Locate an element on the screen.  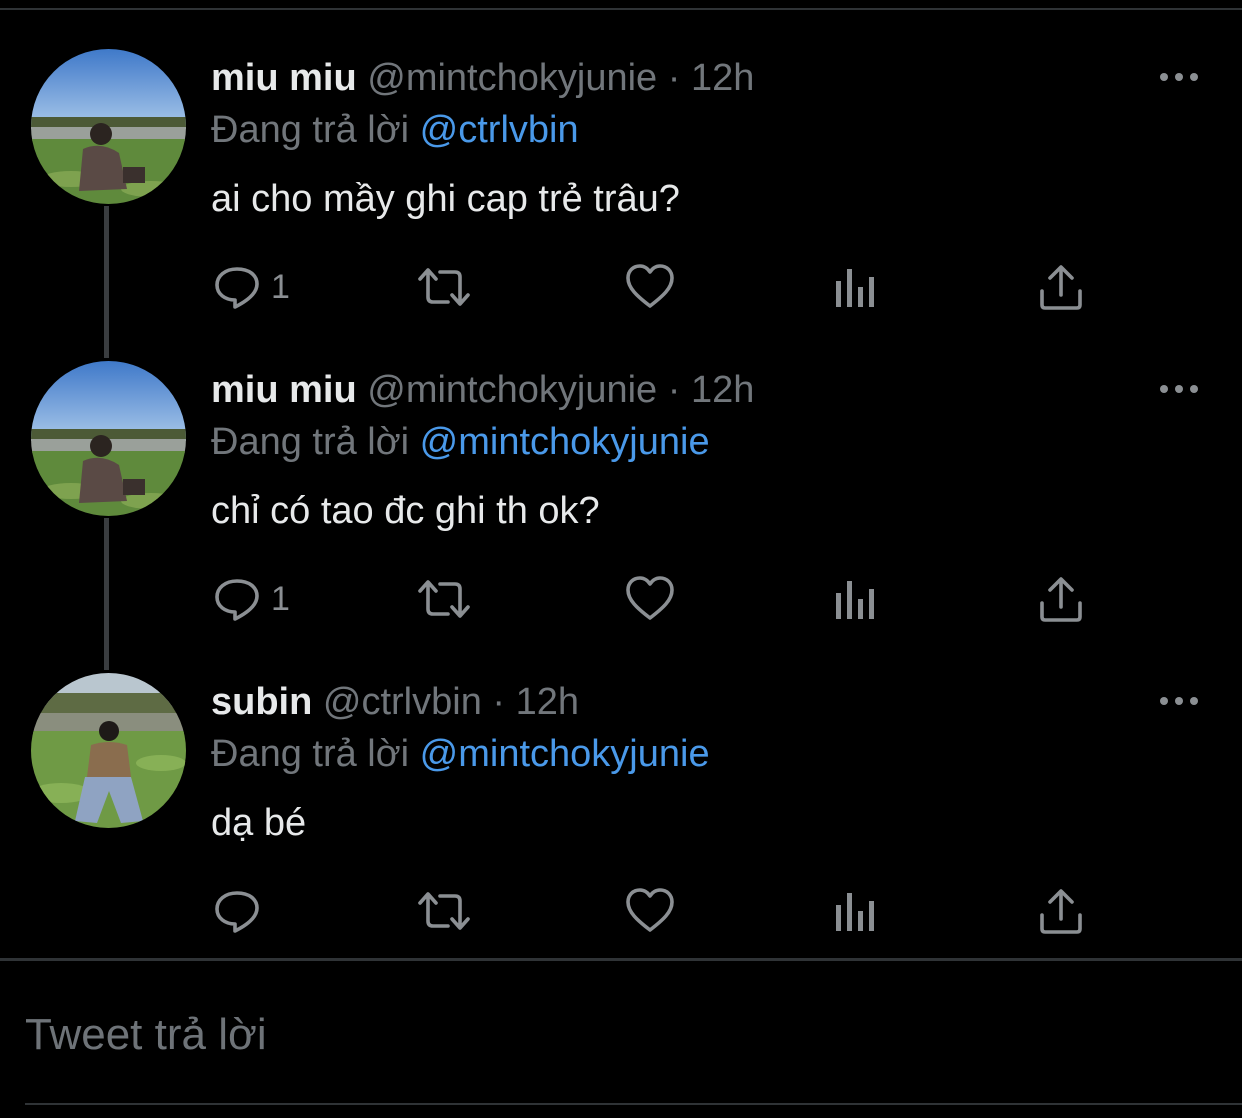
handle: @ctrlvbin is located at coordinates (402, 702).